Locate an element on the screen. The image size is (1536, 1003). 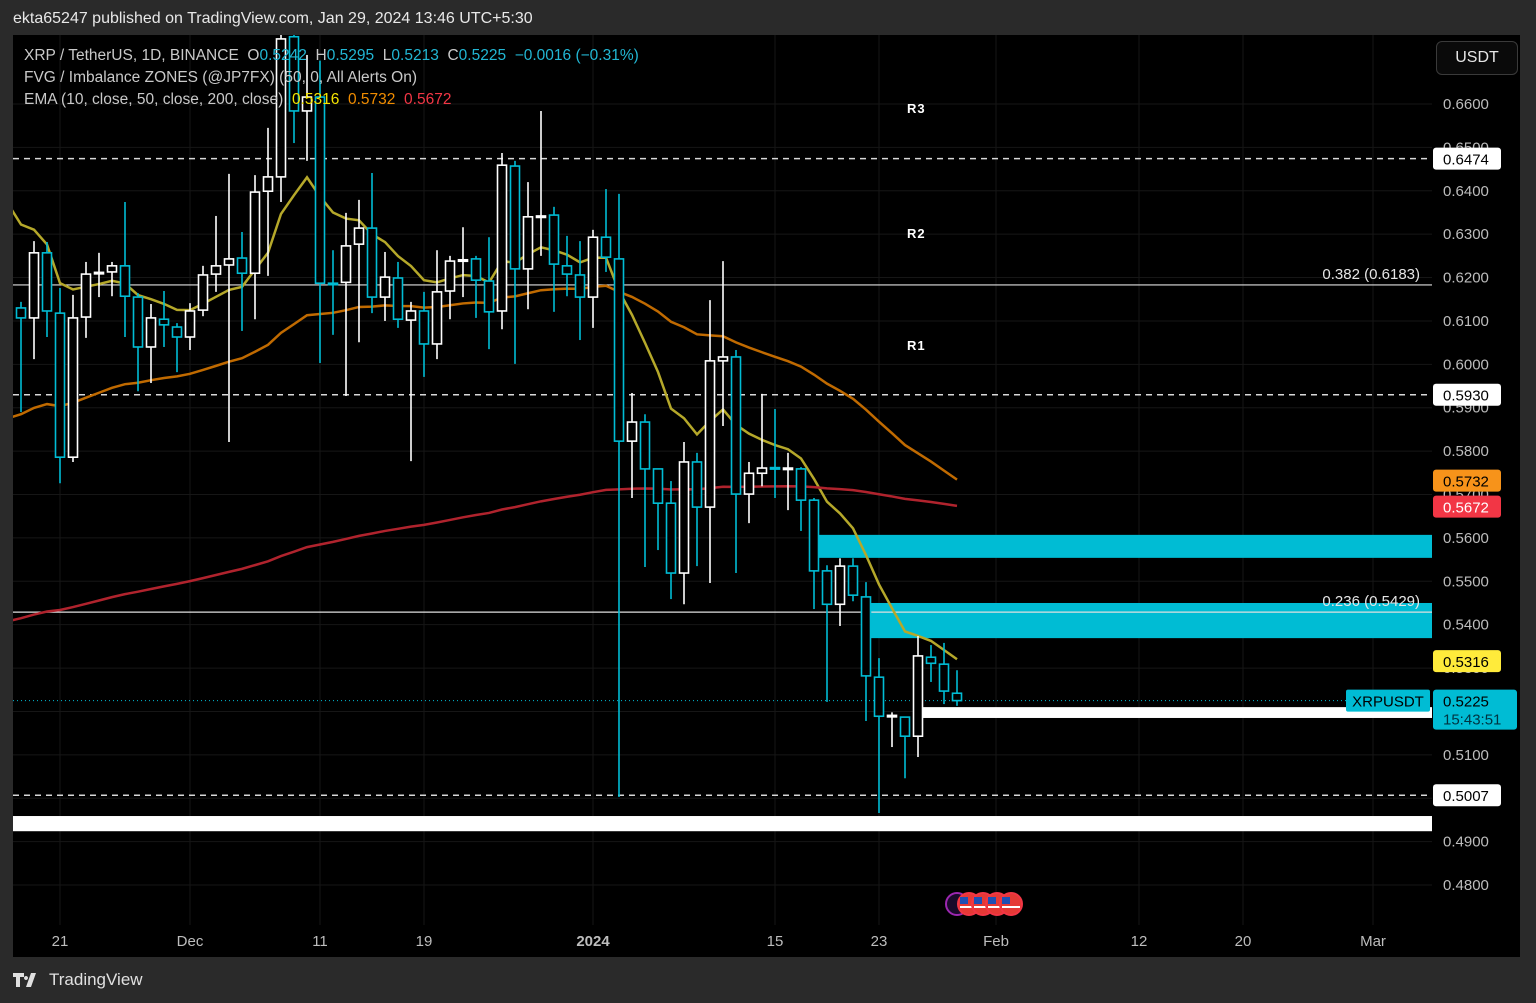
time-tick-label: Mar is located at coordinates (1373, 941).